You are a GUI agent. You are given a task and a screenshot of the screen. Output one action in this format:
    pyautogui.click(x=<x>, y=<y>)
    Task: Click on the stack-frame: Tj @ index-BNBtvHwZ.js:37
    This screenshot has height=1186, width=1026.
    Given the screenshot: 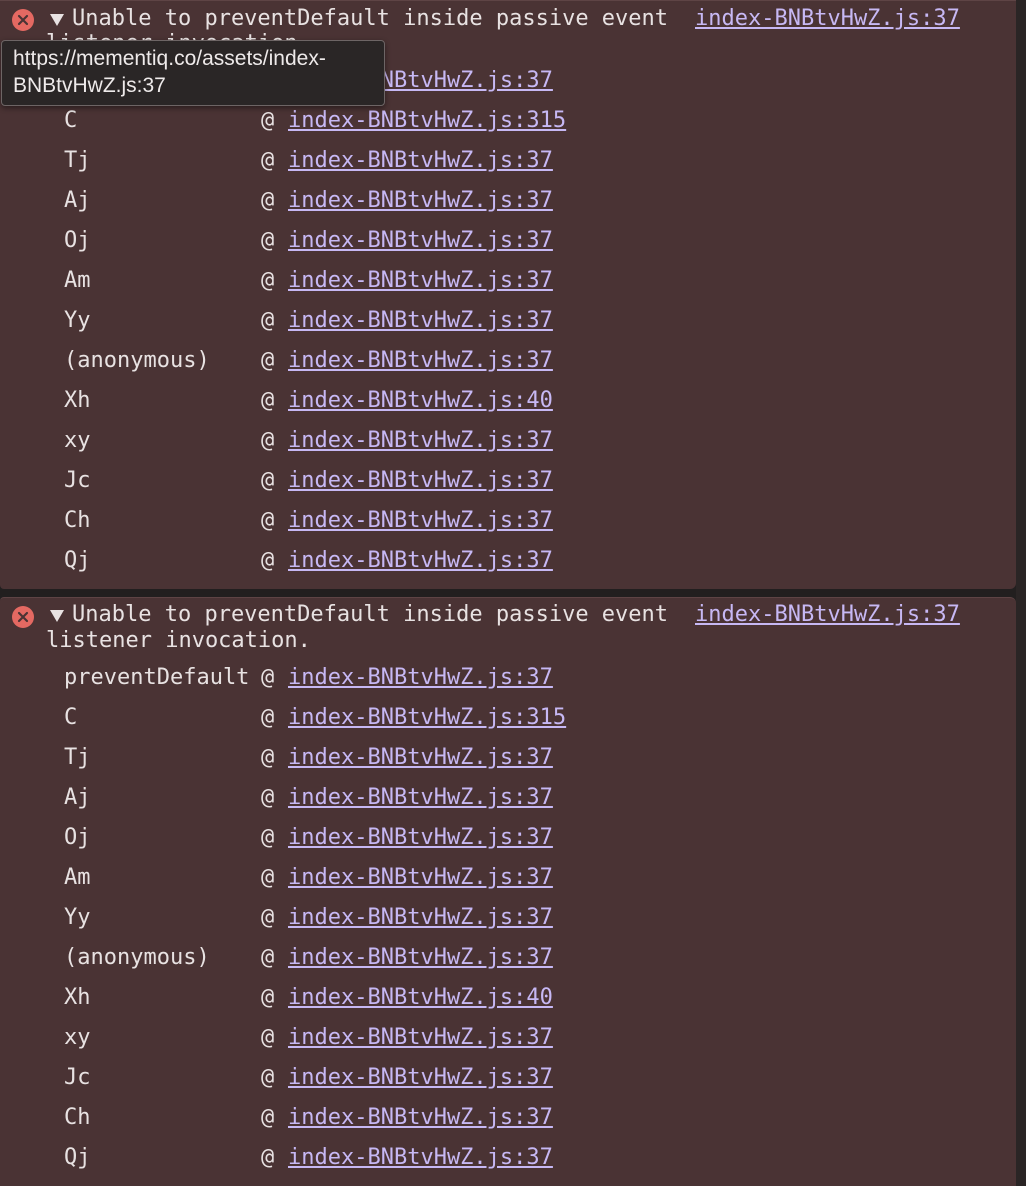 What is the action you would take?
    pyautogui.click(x=500, y=161)
    